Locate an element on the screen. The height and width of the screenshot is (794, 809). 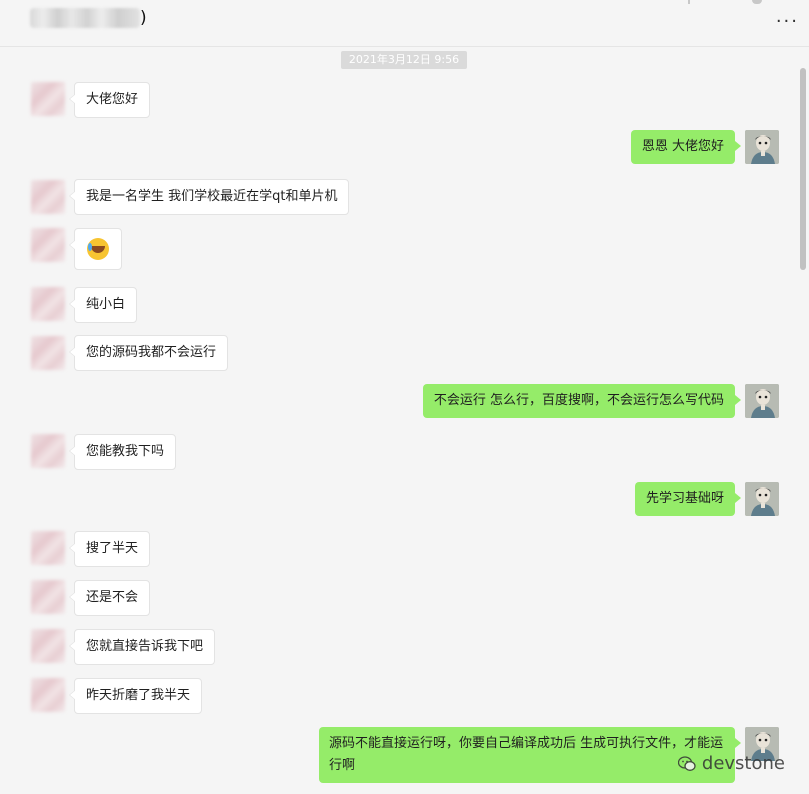
message-bubble-received: 纯小白 is located at coordinates (103, 305).